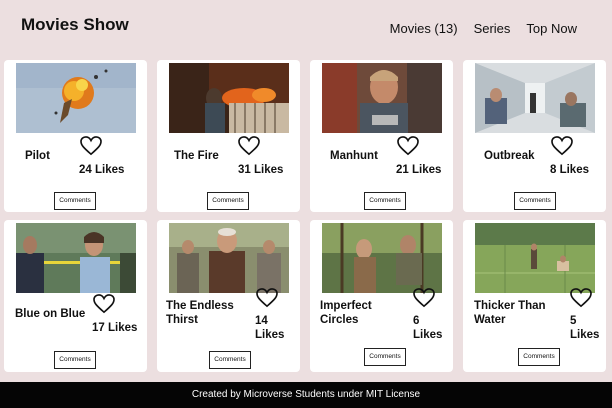 The width and height of the screenshot is (612, 408). I want to click on header: Movies Show Movies (13) Series Top Now, so click(306, 28).